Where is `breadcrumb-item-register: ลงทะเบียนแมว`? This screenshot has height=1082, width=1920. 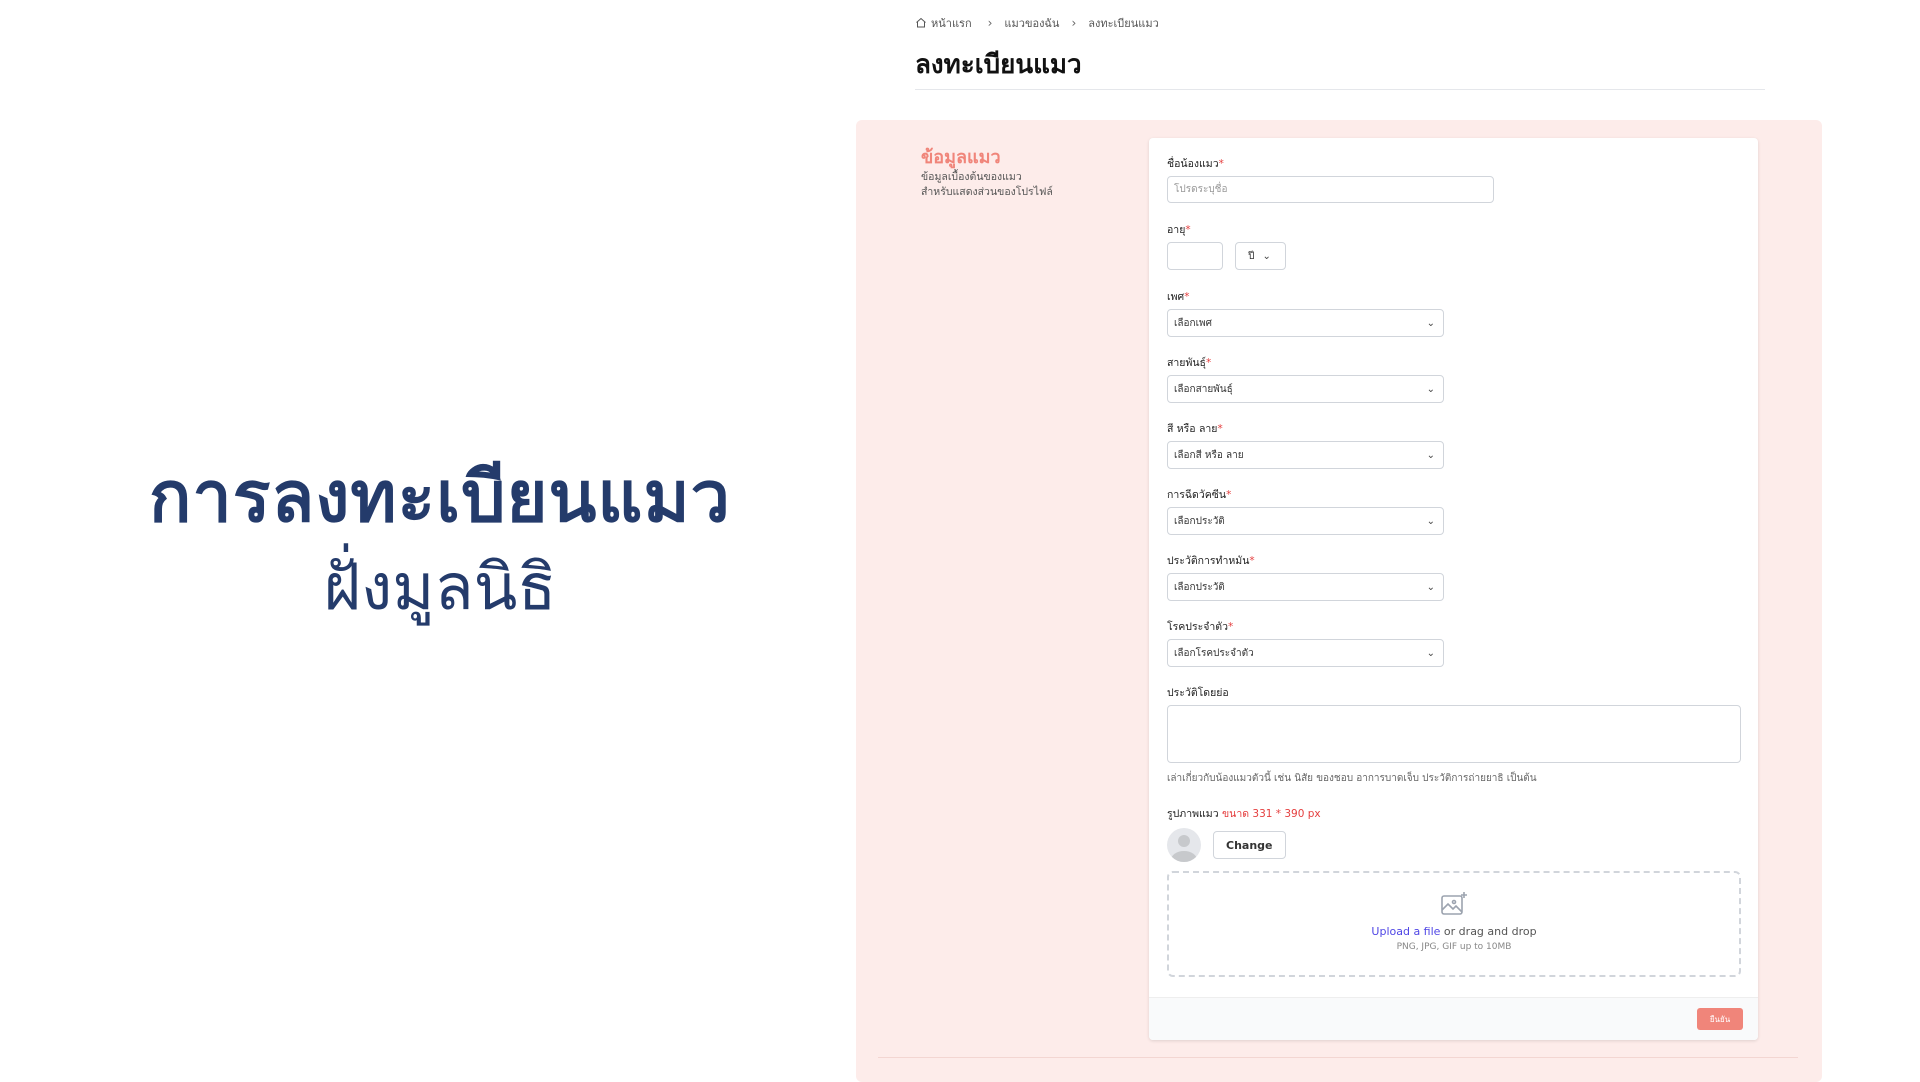
breadcrumb-item-register: ลงทะเบียนแมว is located at coordinates (1123, 23).